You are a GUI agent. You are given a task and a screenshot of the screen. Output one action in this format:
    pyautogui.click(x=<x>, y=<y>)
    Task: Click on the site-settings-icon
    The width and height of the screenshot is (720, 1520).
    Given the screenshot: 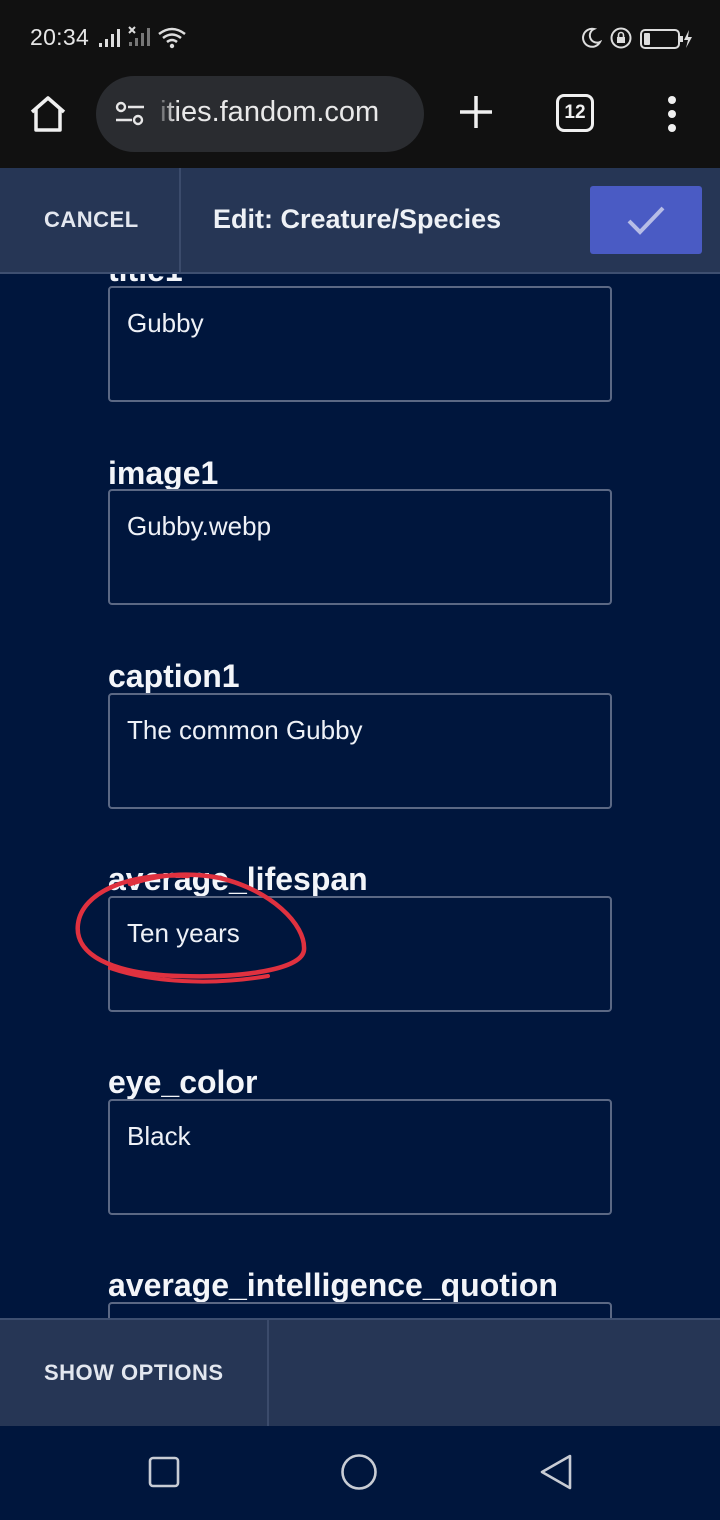 What is the action you would take?
    pyautogui.click(x=130, y=116)
    